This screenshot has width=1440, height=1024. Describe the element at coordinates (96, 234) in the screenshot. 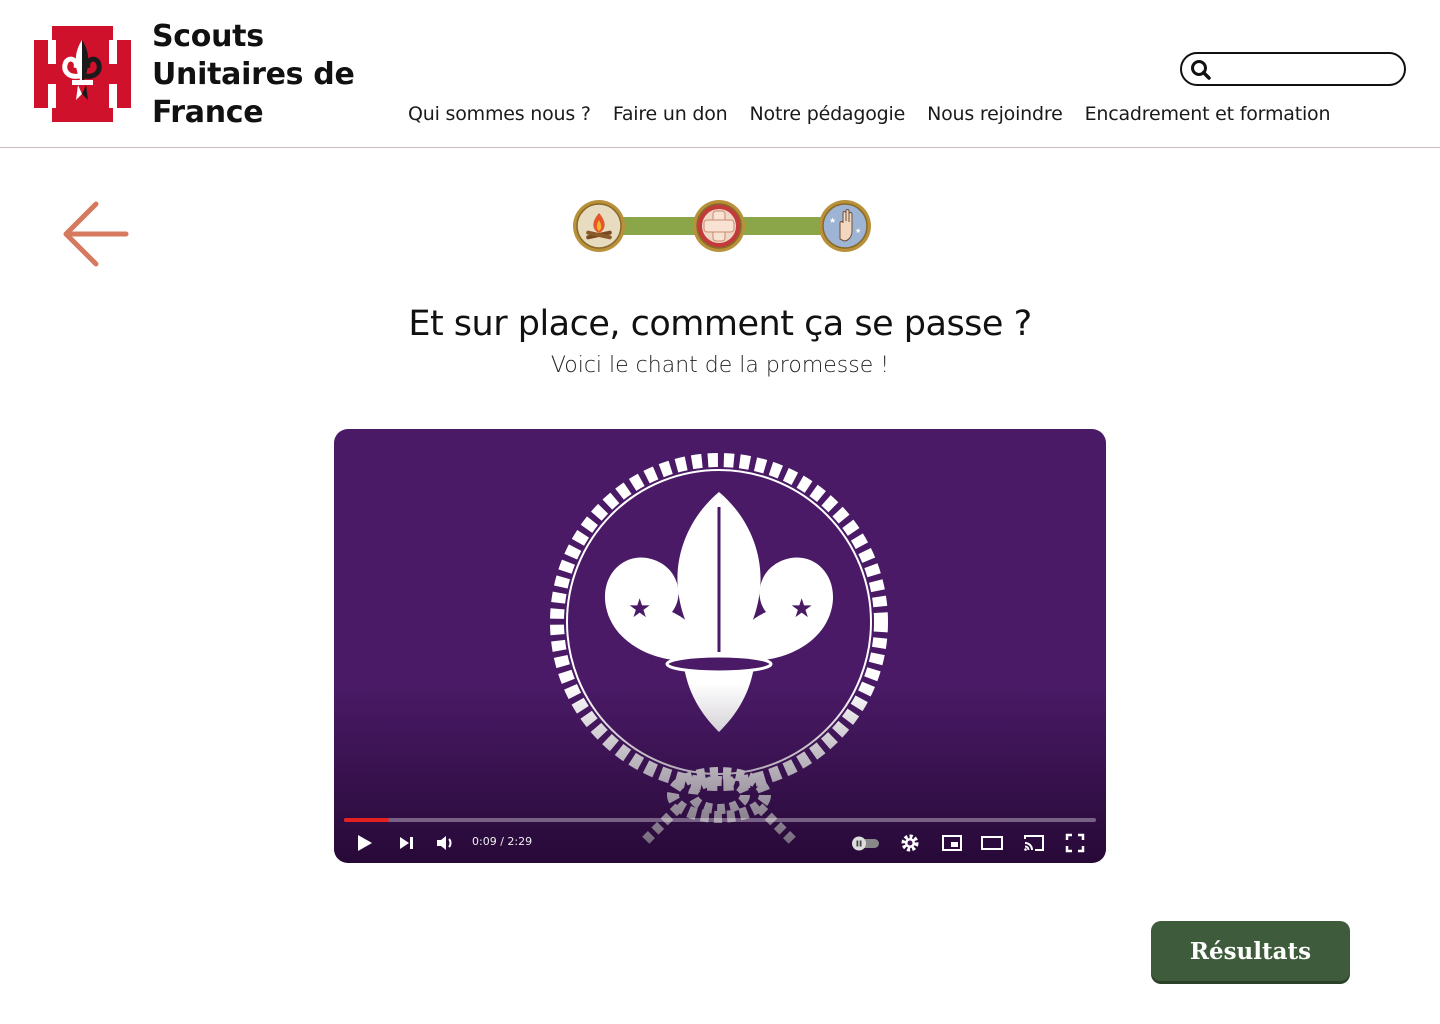

I see `arrow-left-icon` at that location.